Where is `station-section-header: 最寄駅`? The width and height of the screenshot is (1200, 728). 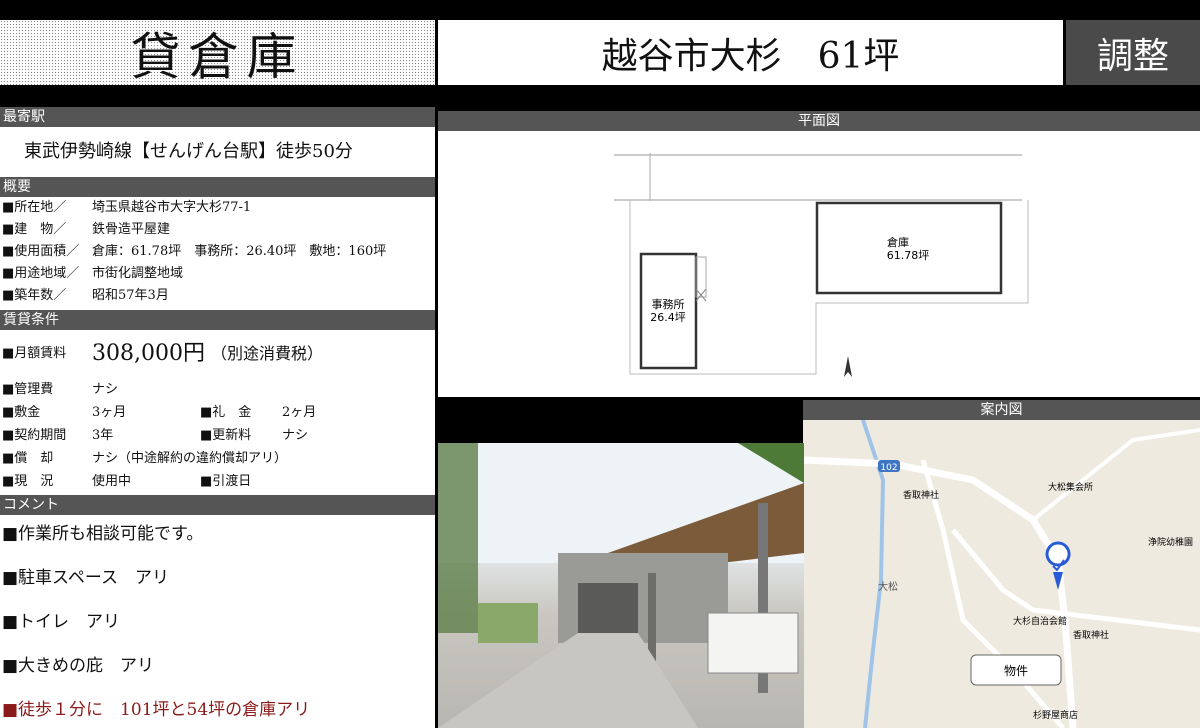 station-section-header: 最寄駅 is located at coordinates (217, 117).